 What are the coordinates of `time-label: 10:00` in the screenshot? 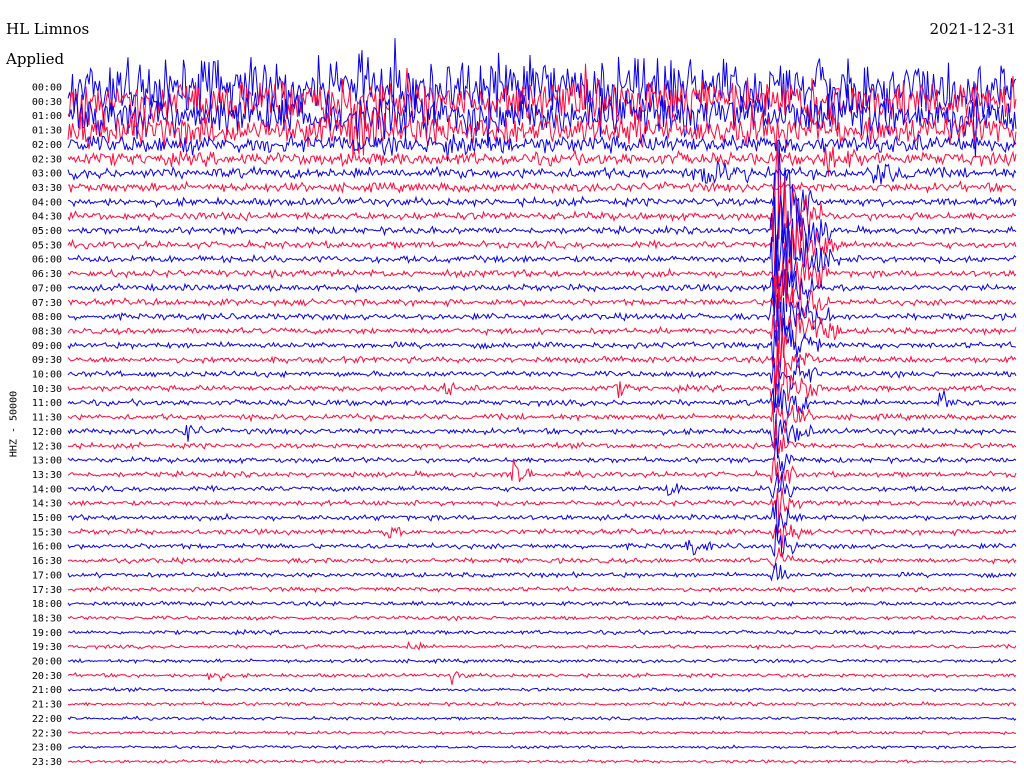 It's located at (47, 375).